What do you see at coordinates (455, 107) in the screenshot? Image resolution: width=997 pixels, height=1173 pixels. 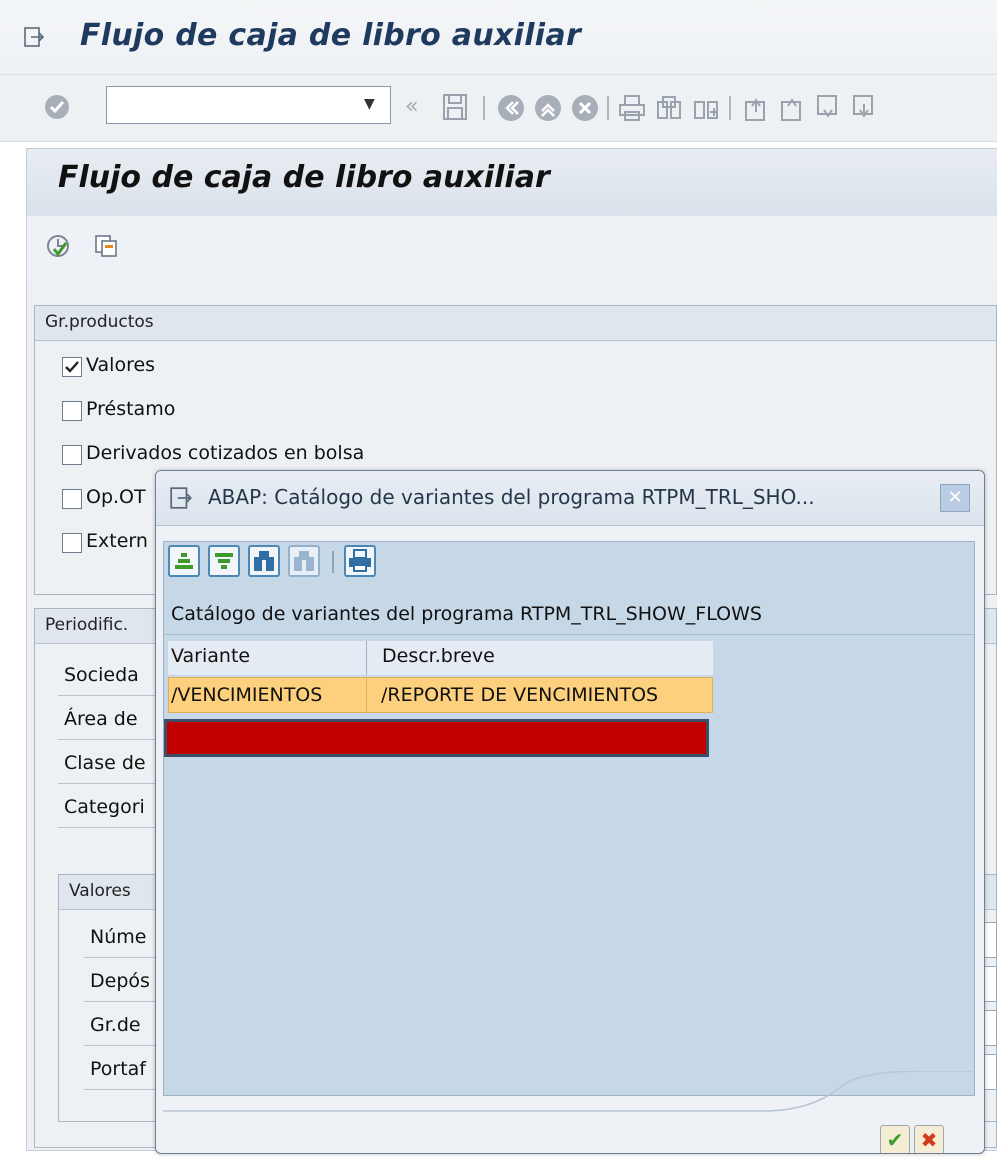 I see `save-icon` at bounding box center [455, 107].